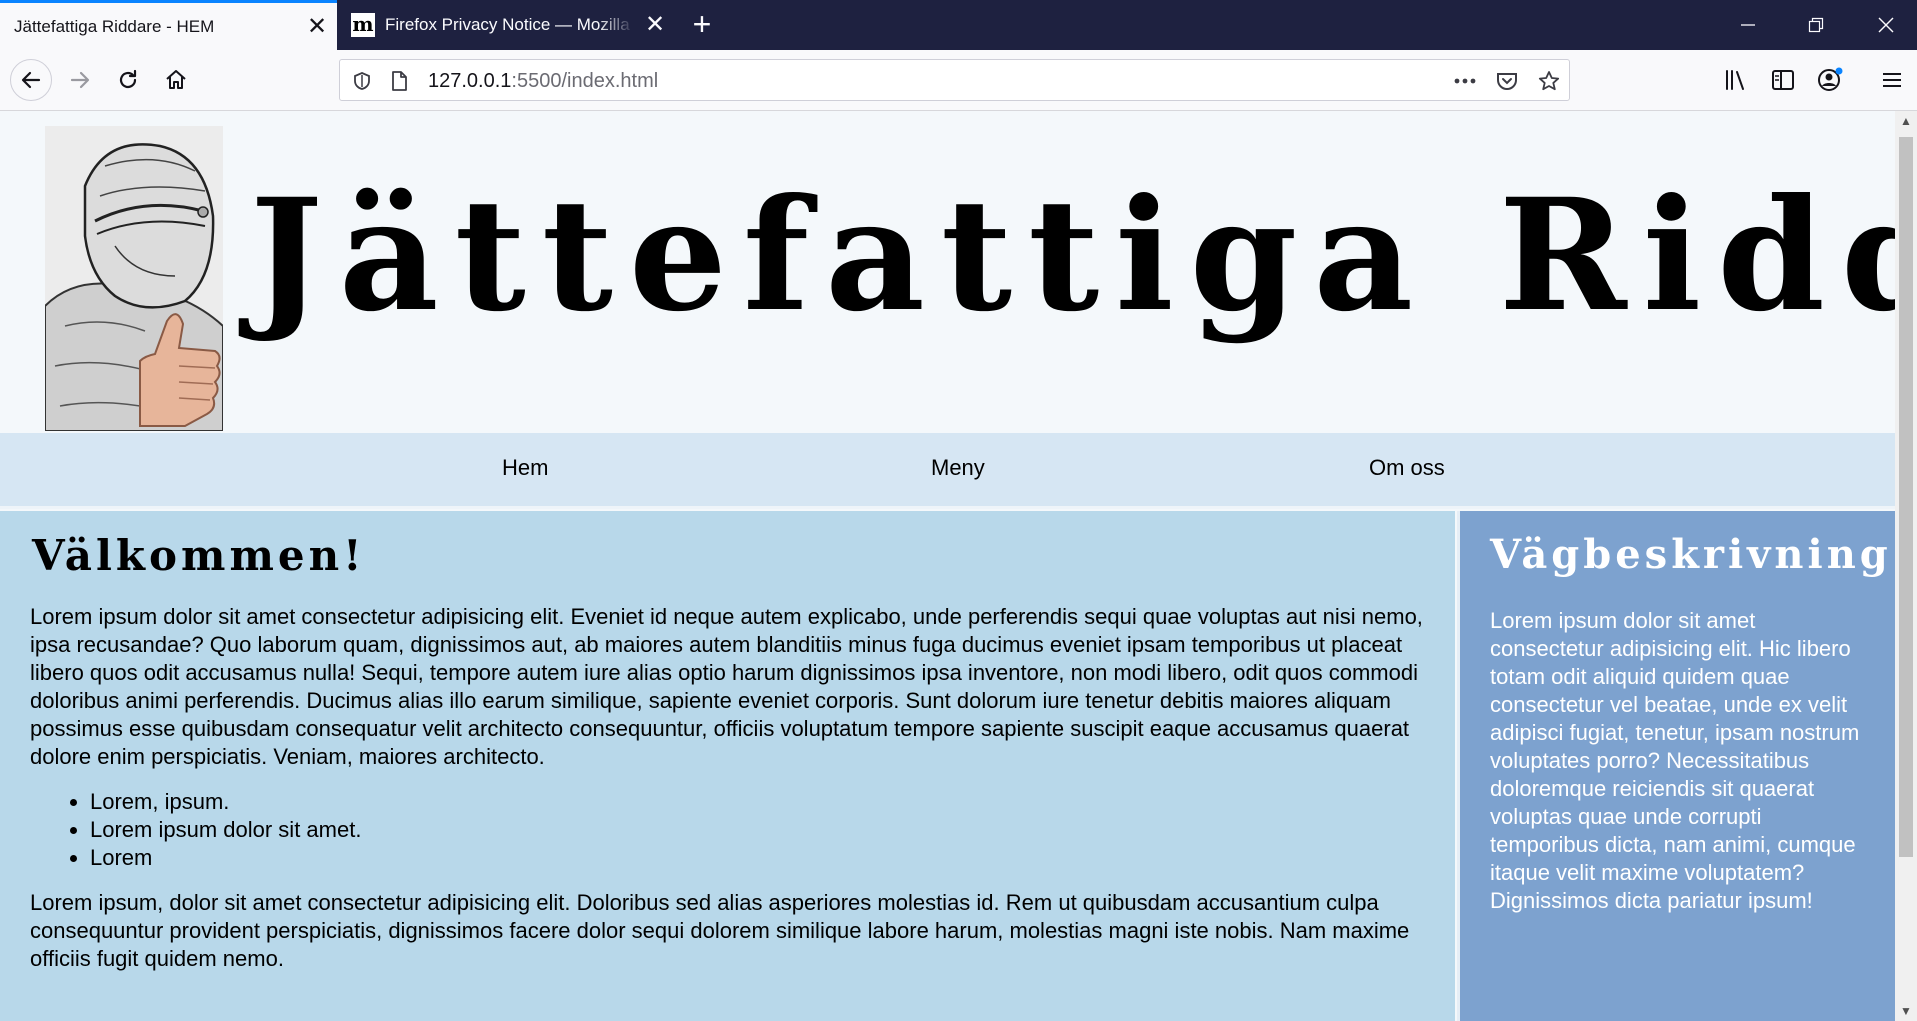 This screenshot has width=1917, height=1021. Describe the element at coordinates (1407, 468) in the screenshot. I see `nav-link-om-oss: Om oss` at that location.